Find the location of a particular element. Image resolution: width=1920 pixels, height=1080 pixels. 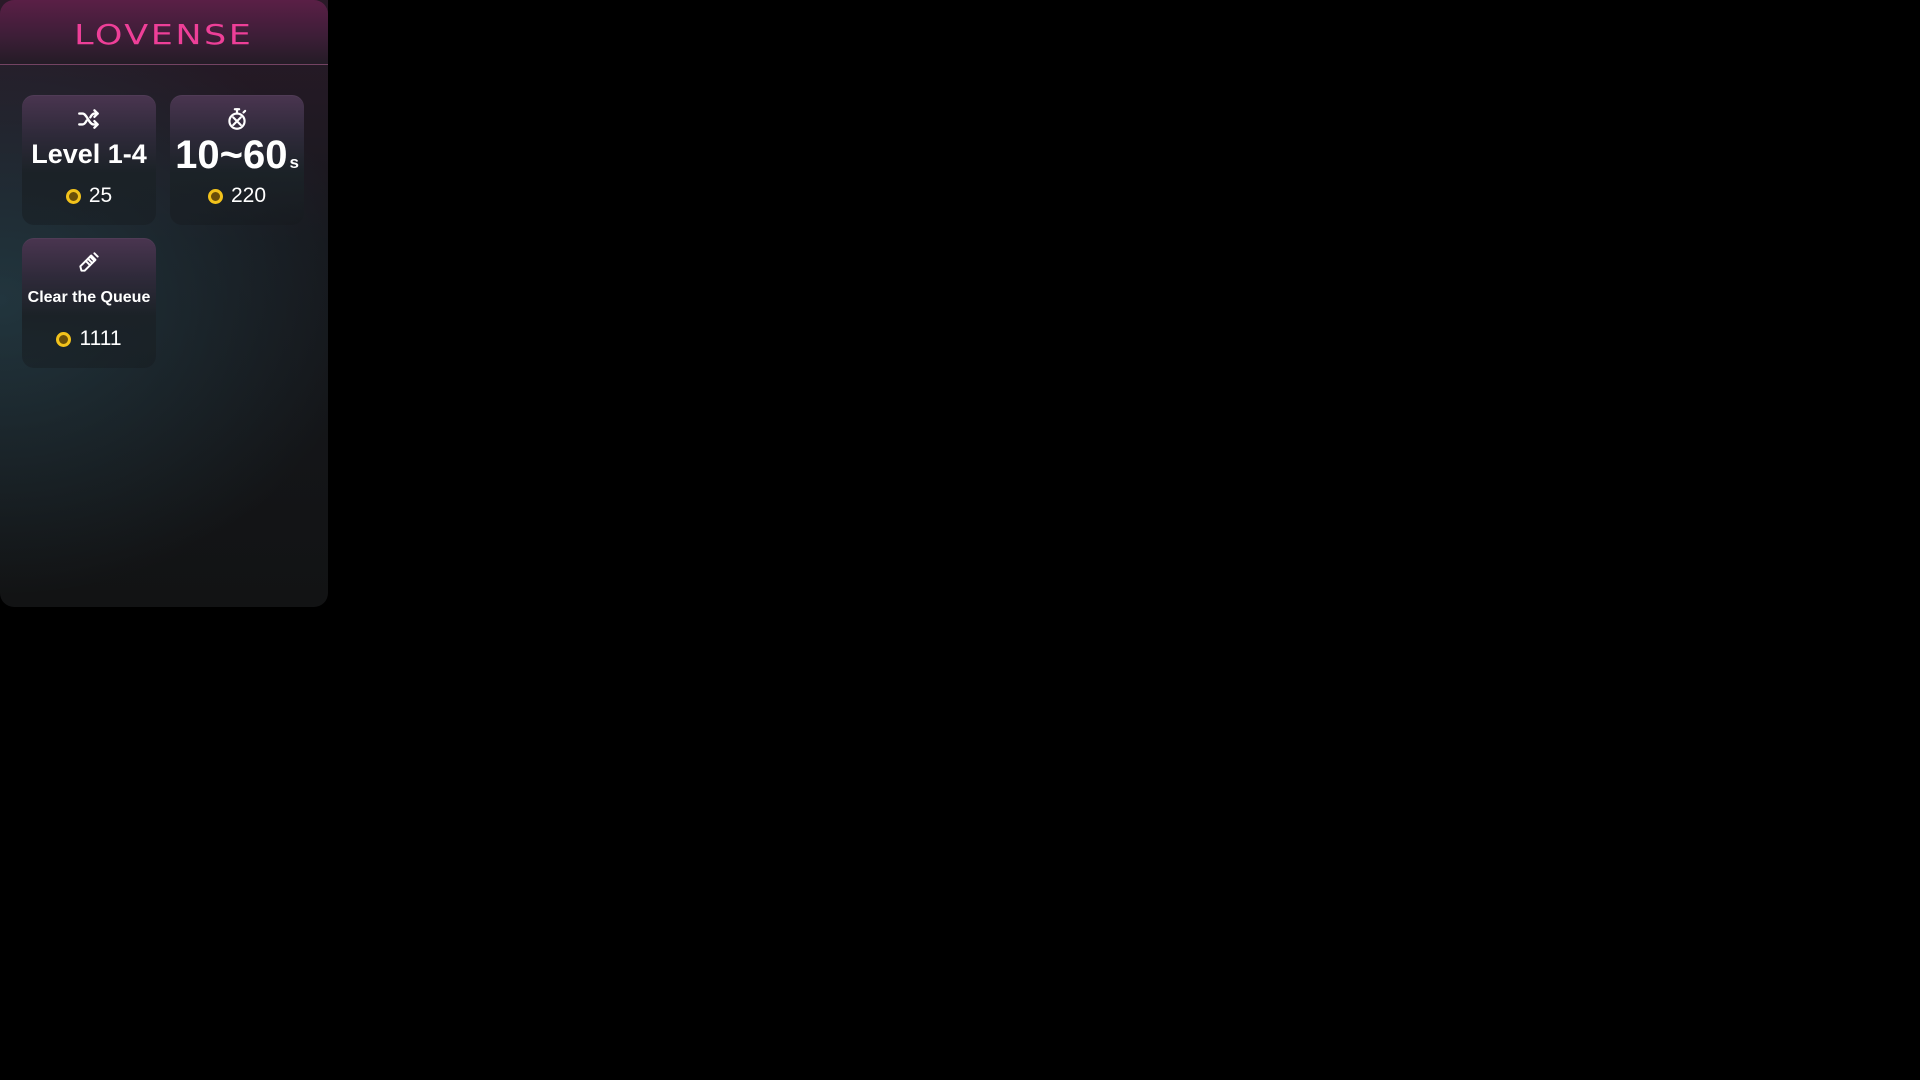

stopwatch-icon is located at coordinates (237, 119).